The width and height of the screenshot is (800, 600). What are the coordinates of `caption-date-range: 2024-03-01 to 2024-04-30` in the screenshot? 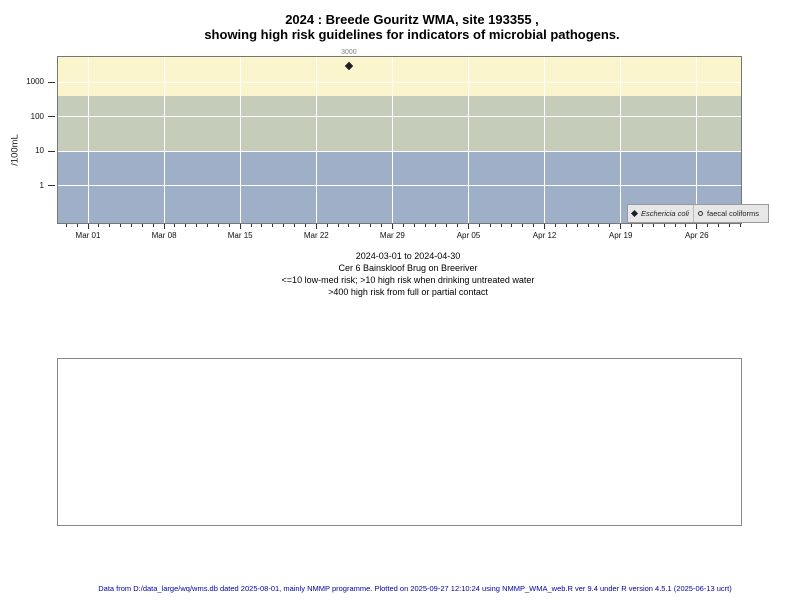 It's located at (408, 256).